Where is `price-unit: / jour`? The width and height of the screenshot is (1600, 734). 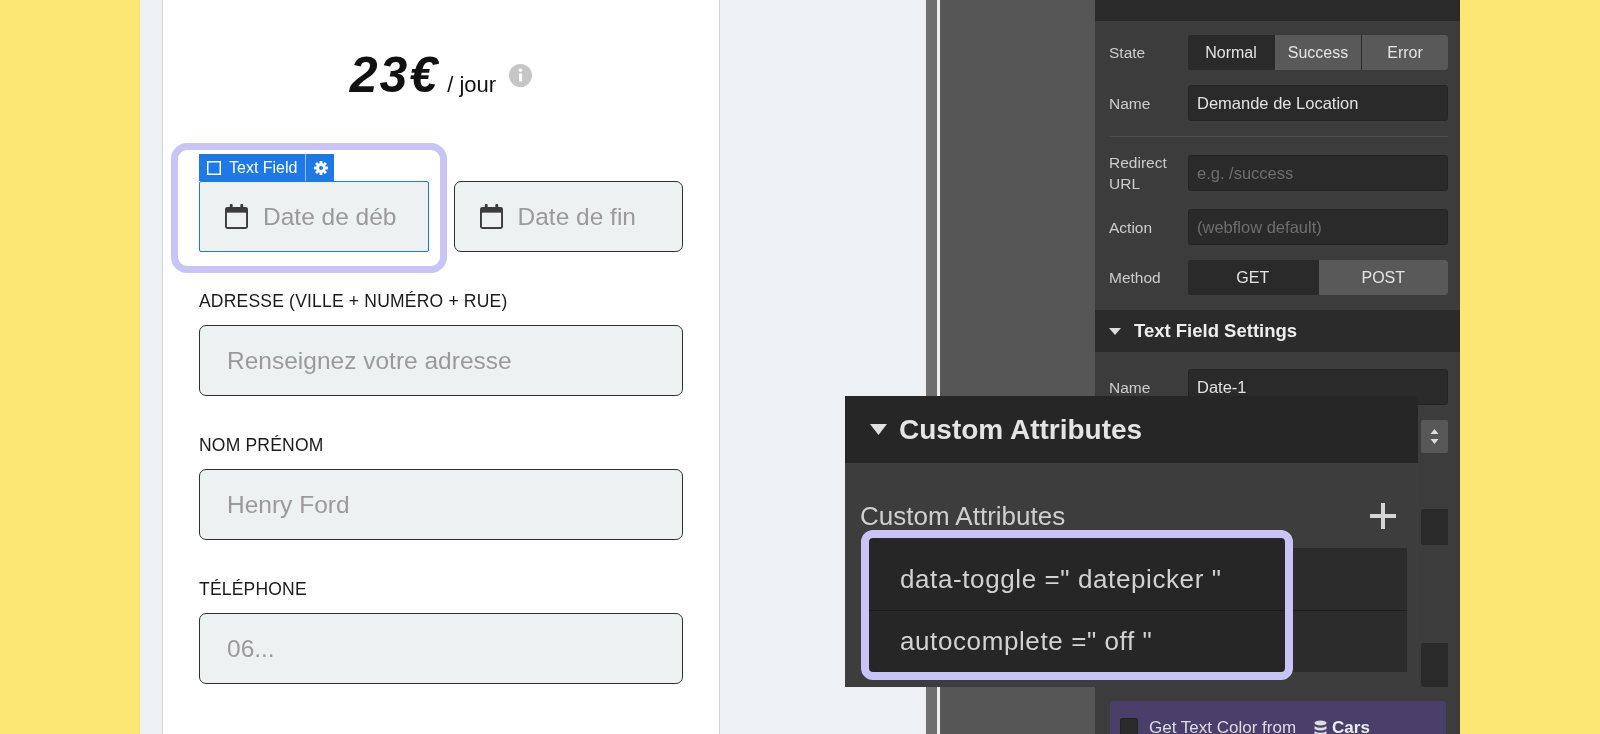 price-unit: / jour is located at coordinates (472, 85).